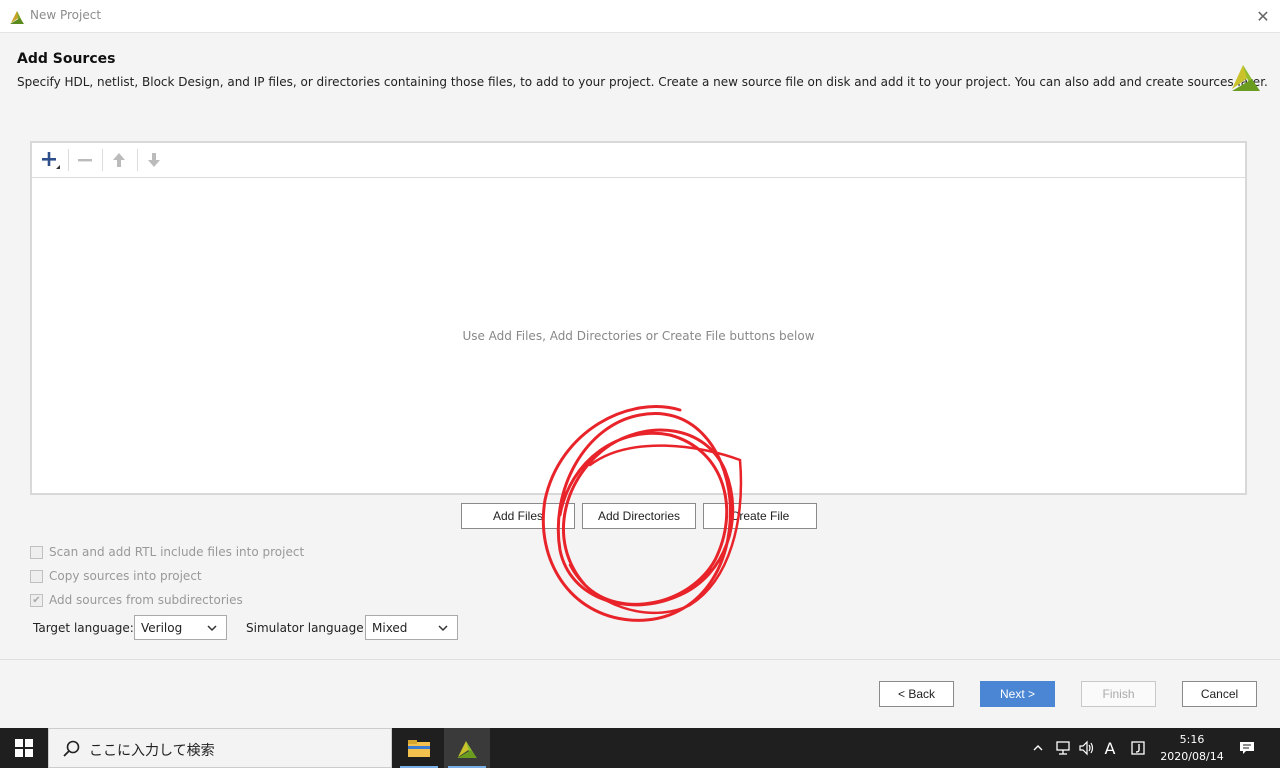 The height and width of the screenshot is (768, 1280). Describe the element at coordinates (307, 628) in the screenshot. I see `simulator-language-label: Simulator language:` at that location.